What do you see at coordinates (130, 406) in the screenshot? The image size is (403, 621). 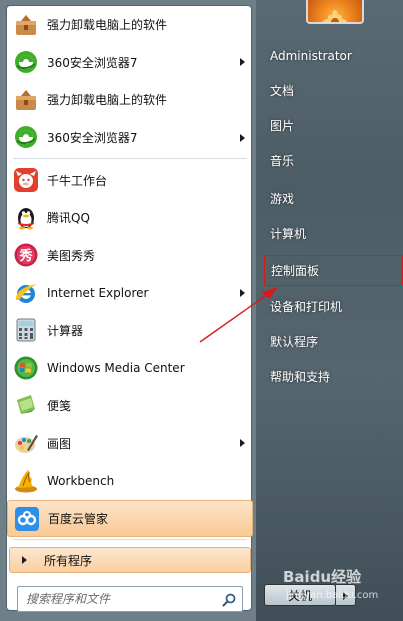 I see `program-item-sticky-notes: 便笺` at bounding box center [130, 406].